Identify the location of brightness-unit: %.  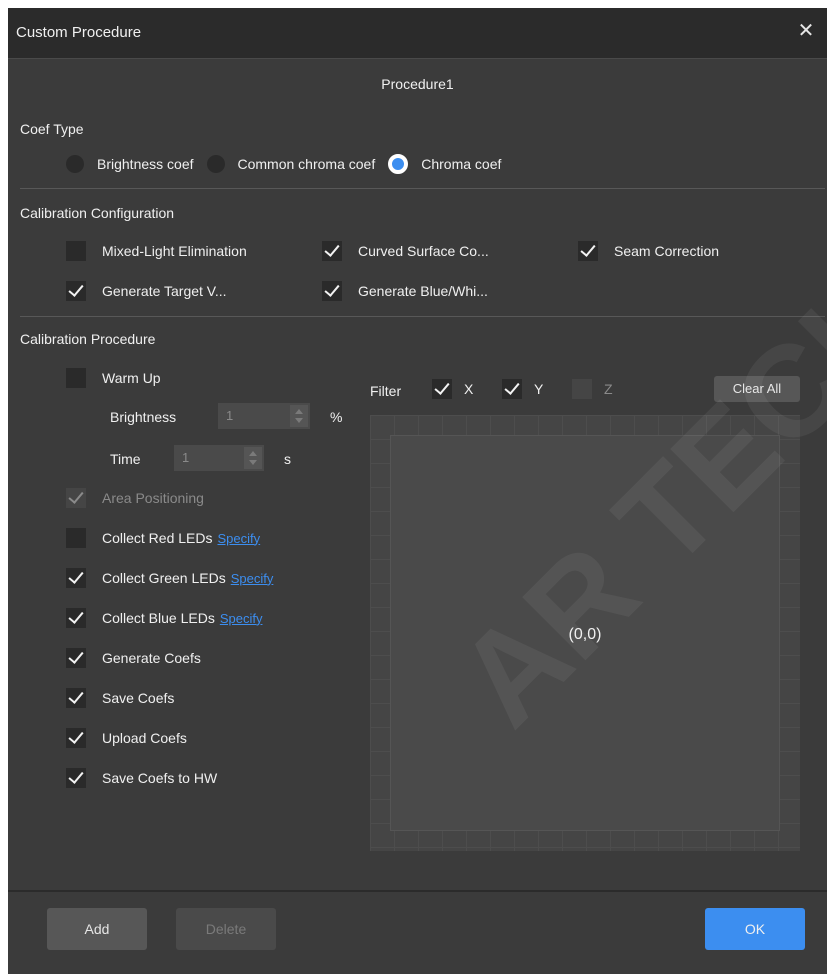
(336, 417).